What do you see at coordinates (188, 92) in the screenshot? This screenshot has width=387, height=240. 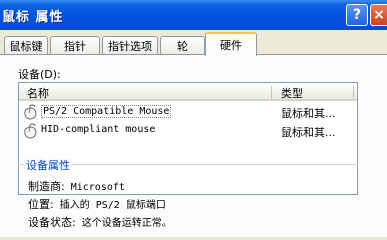 I see `list-header: 名称 类型` at bounding box center [188, 92].